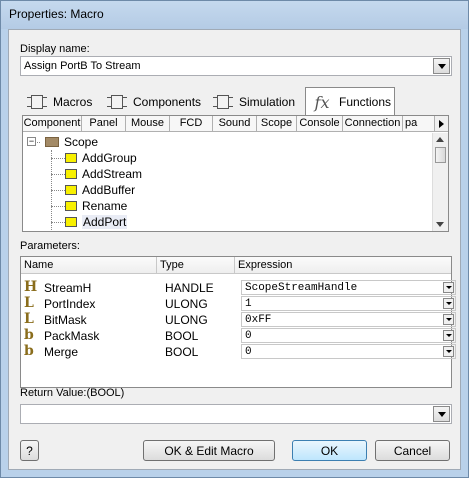  Describe the element at coordinates (167, 102) in the screenshot. I see `tab-components-label: Components` at that location.